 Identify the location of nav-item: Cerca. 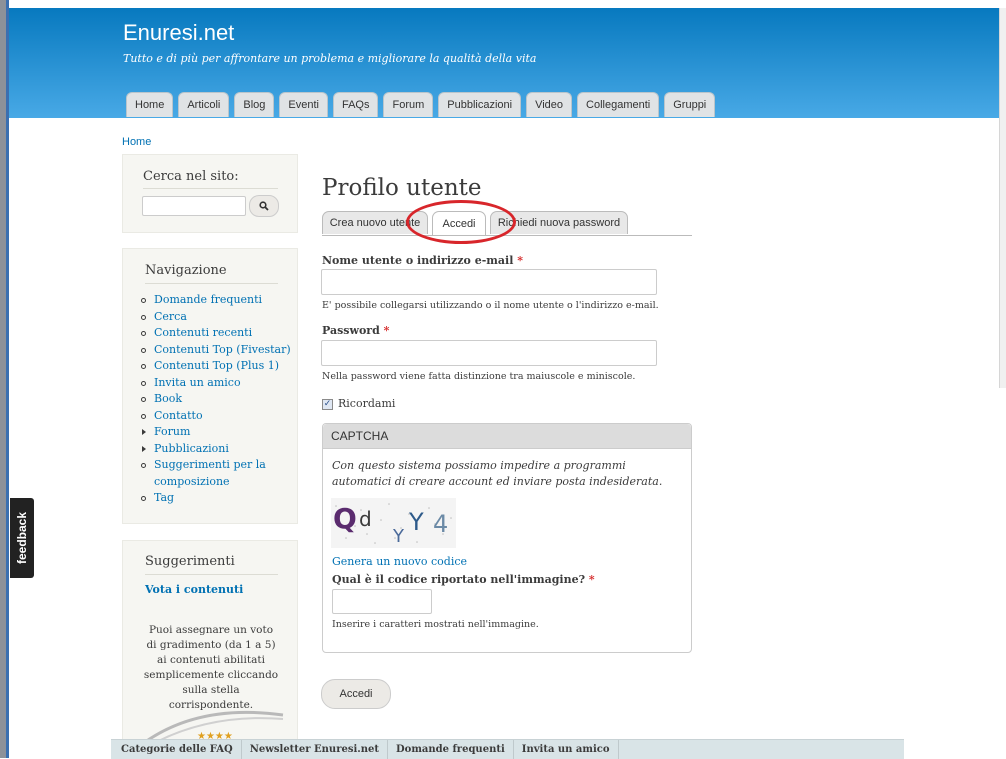
(216, 317).